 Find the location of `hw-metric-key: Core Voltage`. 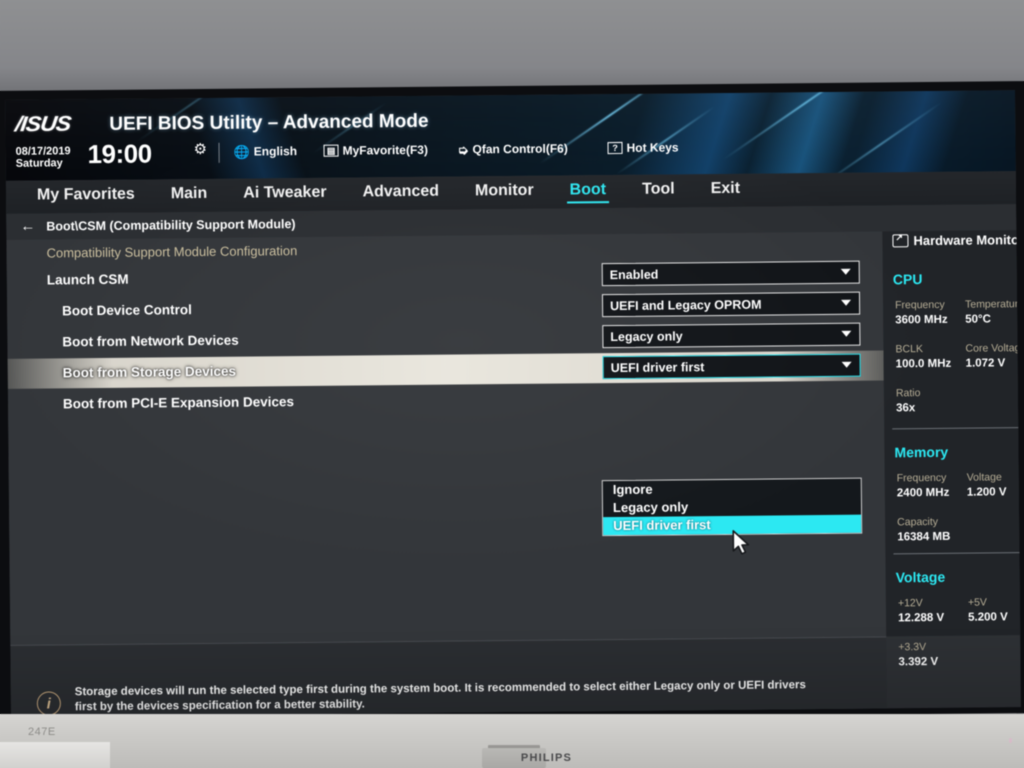

hw-metric-key: Core Voltage is located at coordinates (993, 348).